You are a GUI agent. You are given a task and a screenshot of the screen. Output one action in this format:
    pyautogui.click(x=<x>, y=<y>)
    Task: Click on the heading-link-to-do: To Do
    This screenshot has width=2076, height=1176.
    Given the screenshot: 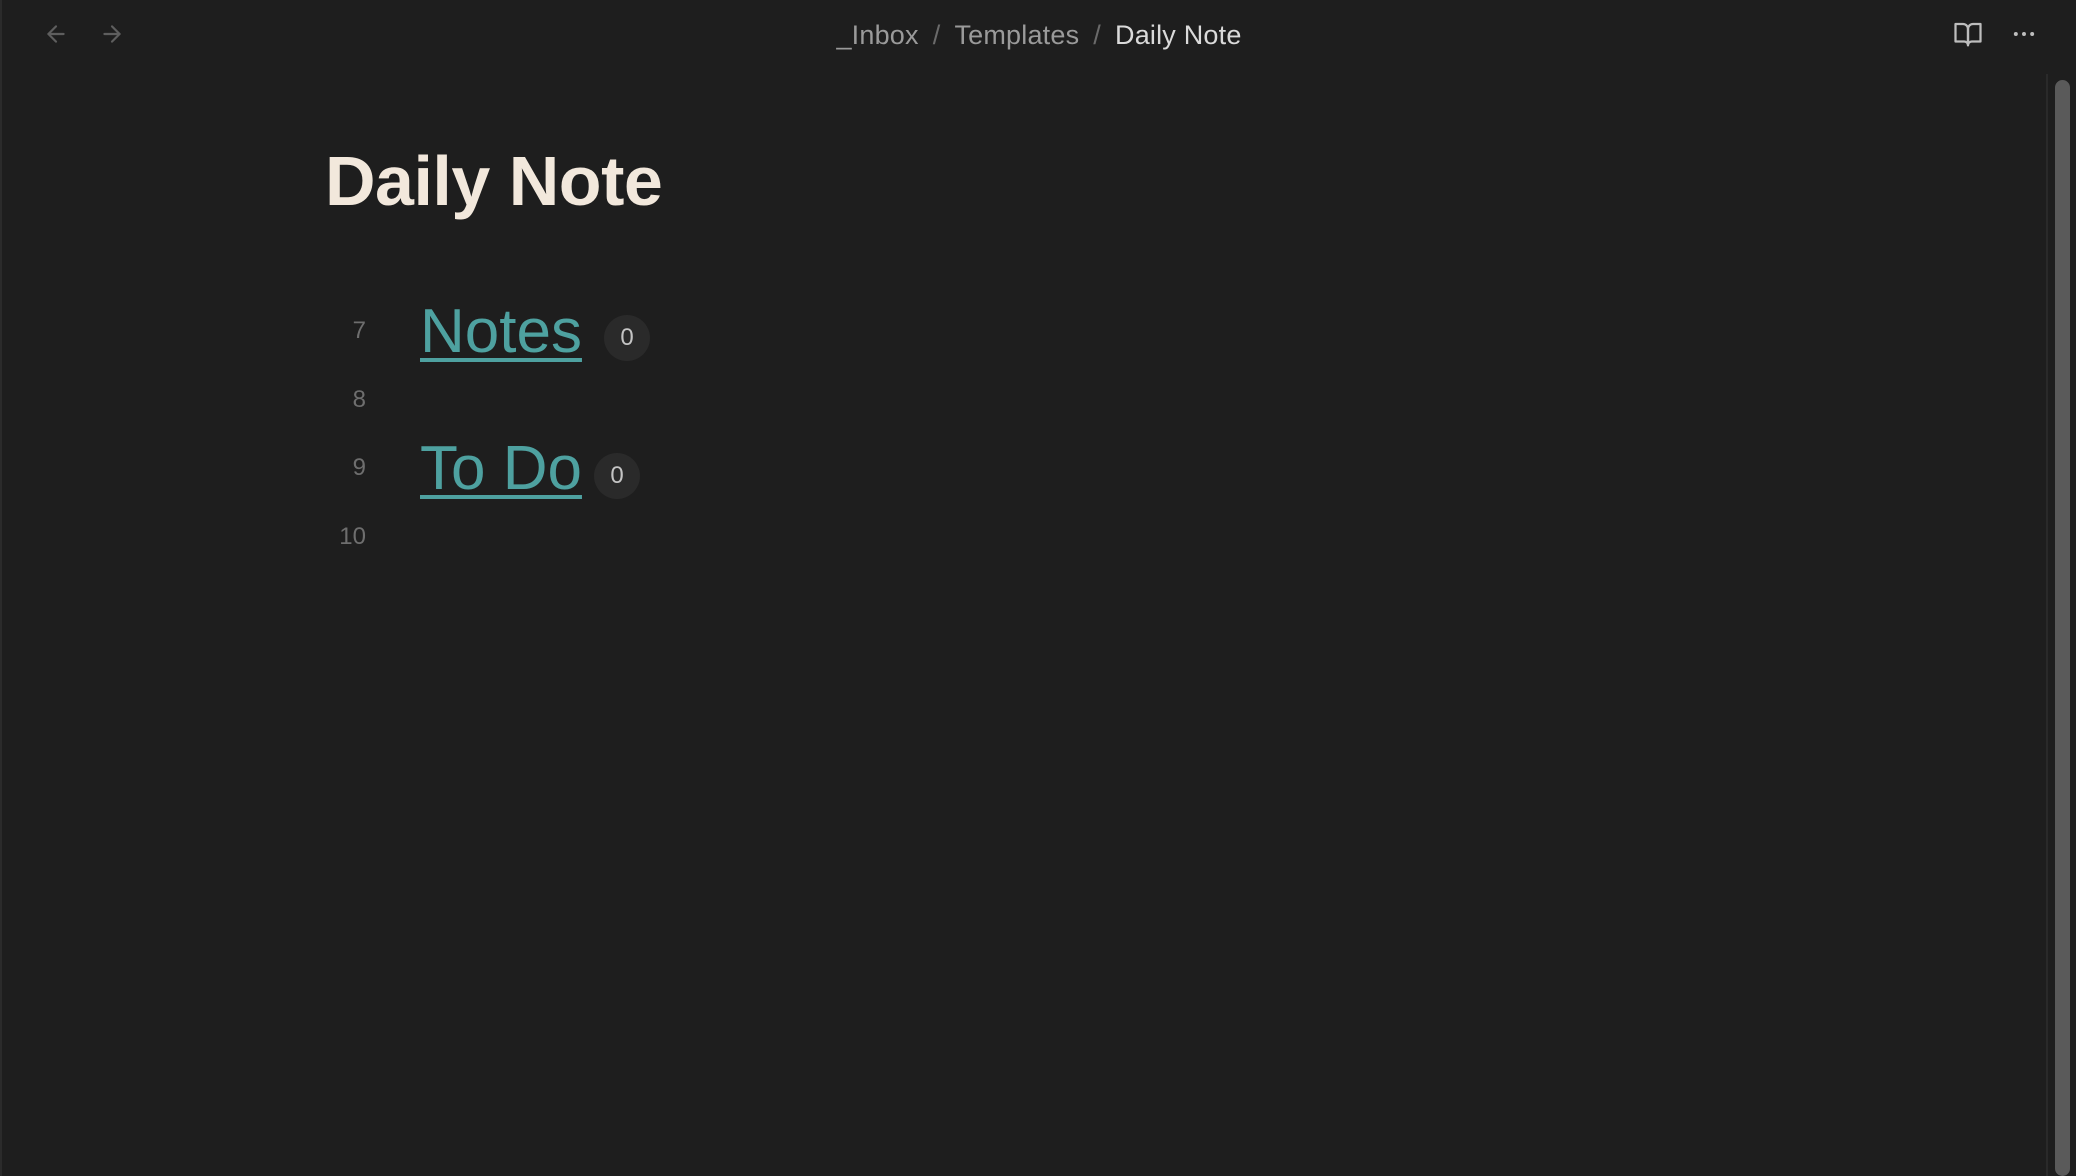 What is the action you would take?
    pyautogui.click(x=501, y=468)
    